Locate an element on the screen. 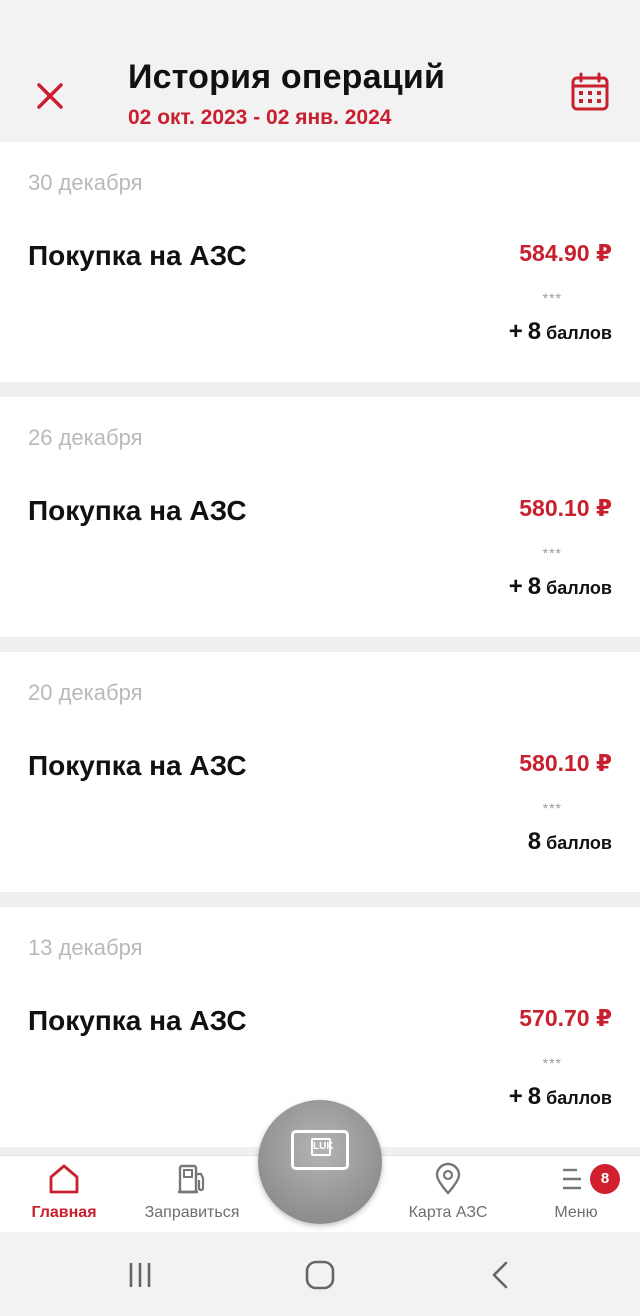  transaction-amount: 584.90 ₽ is located at coordinates (565, 253).